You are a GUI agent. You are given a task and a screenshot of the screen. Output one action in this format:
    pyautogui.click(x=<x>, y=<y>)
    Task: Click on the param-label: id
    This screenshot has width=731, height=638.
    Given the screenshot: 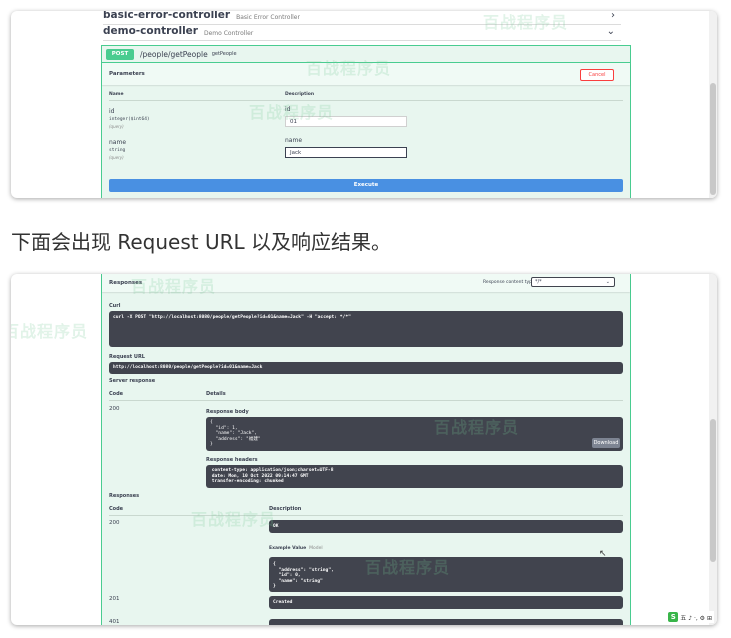 What is the action you would take?
    pyautogui.click(x=288, y=109)
    